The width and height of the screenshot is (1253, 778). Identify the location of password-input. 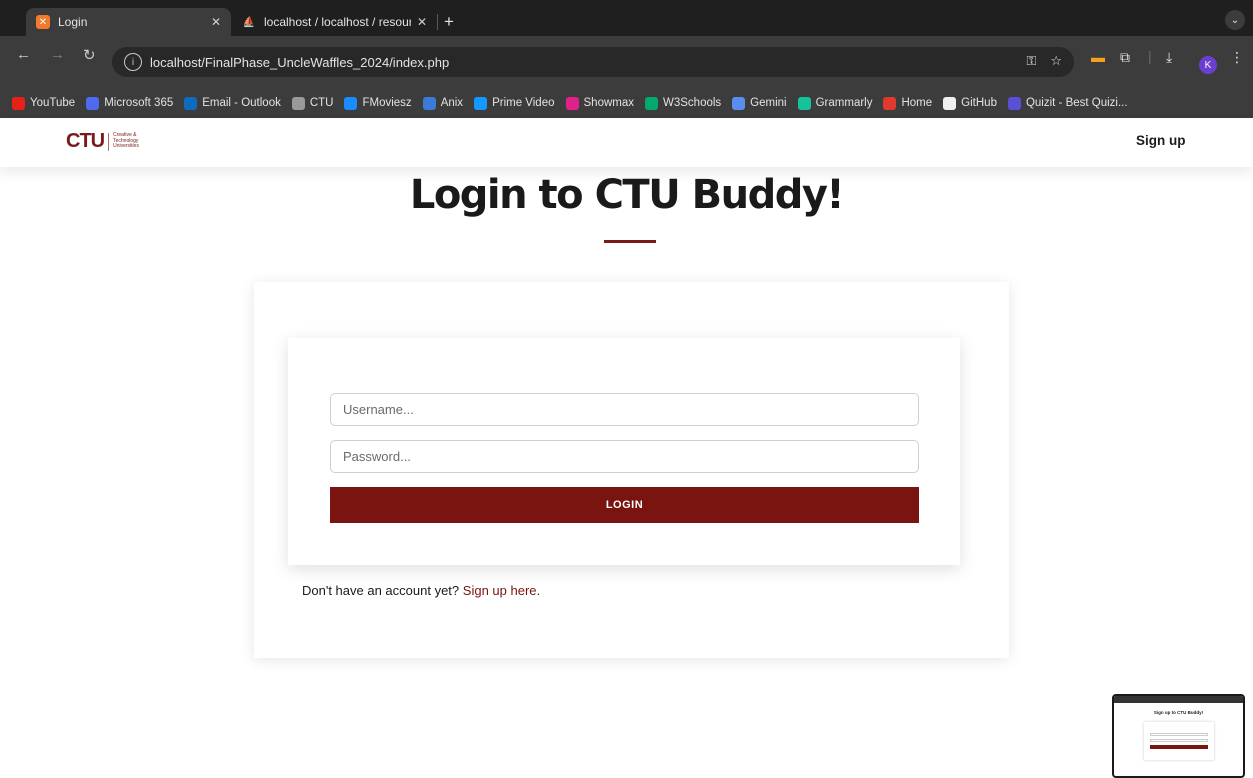
(624, 456).